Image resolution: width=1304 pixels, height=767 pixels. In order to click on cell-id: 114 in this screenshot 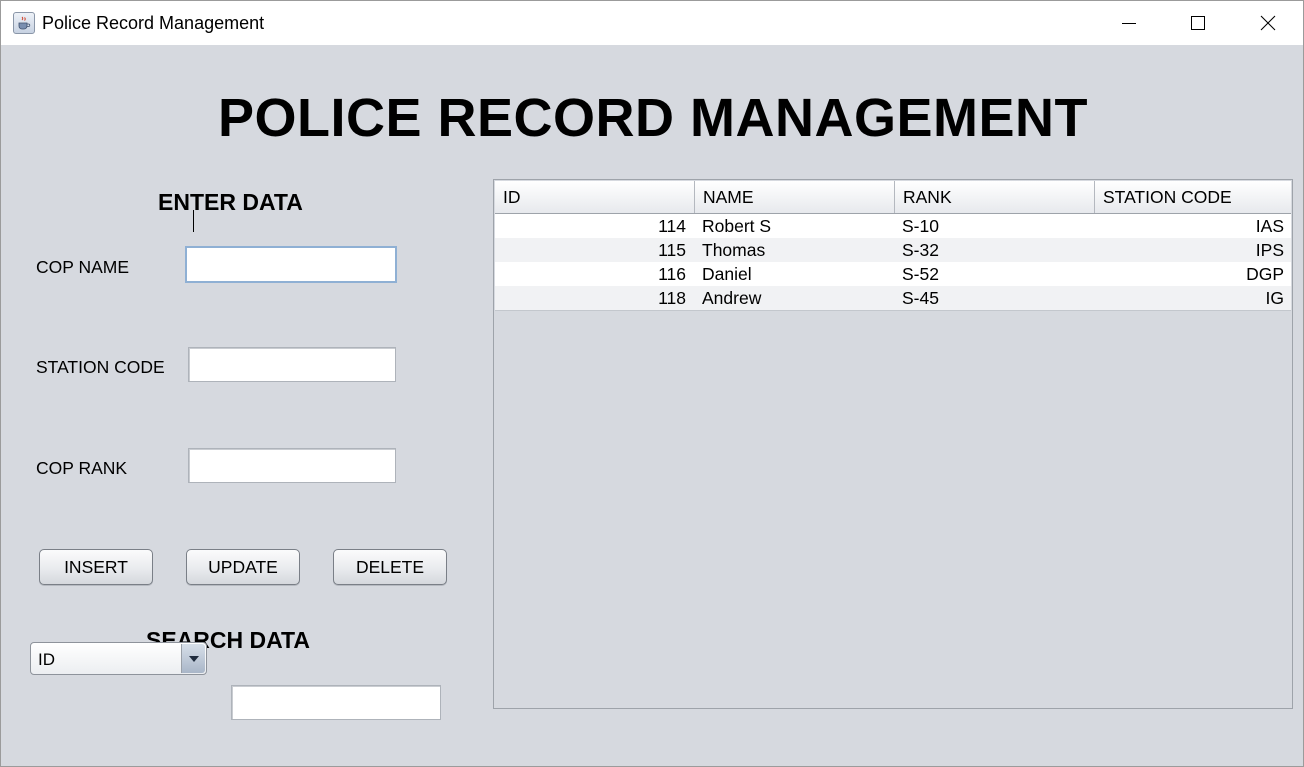, I will do `click(672, 226)`.